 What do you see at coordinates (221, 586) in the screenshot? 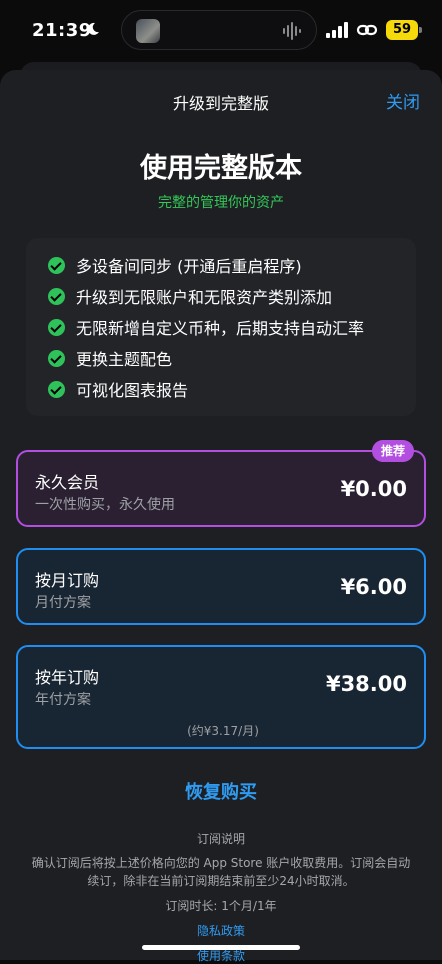
I see `plan-monthly-card: 按月订购 月付方案 ¥6.00` at bounding box center [221, 586].